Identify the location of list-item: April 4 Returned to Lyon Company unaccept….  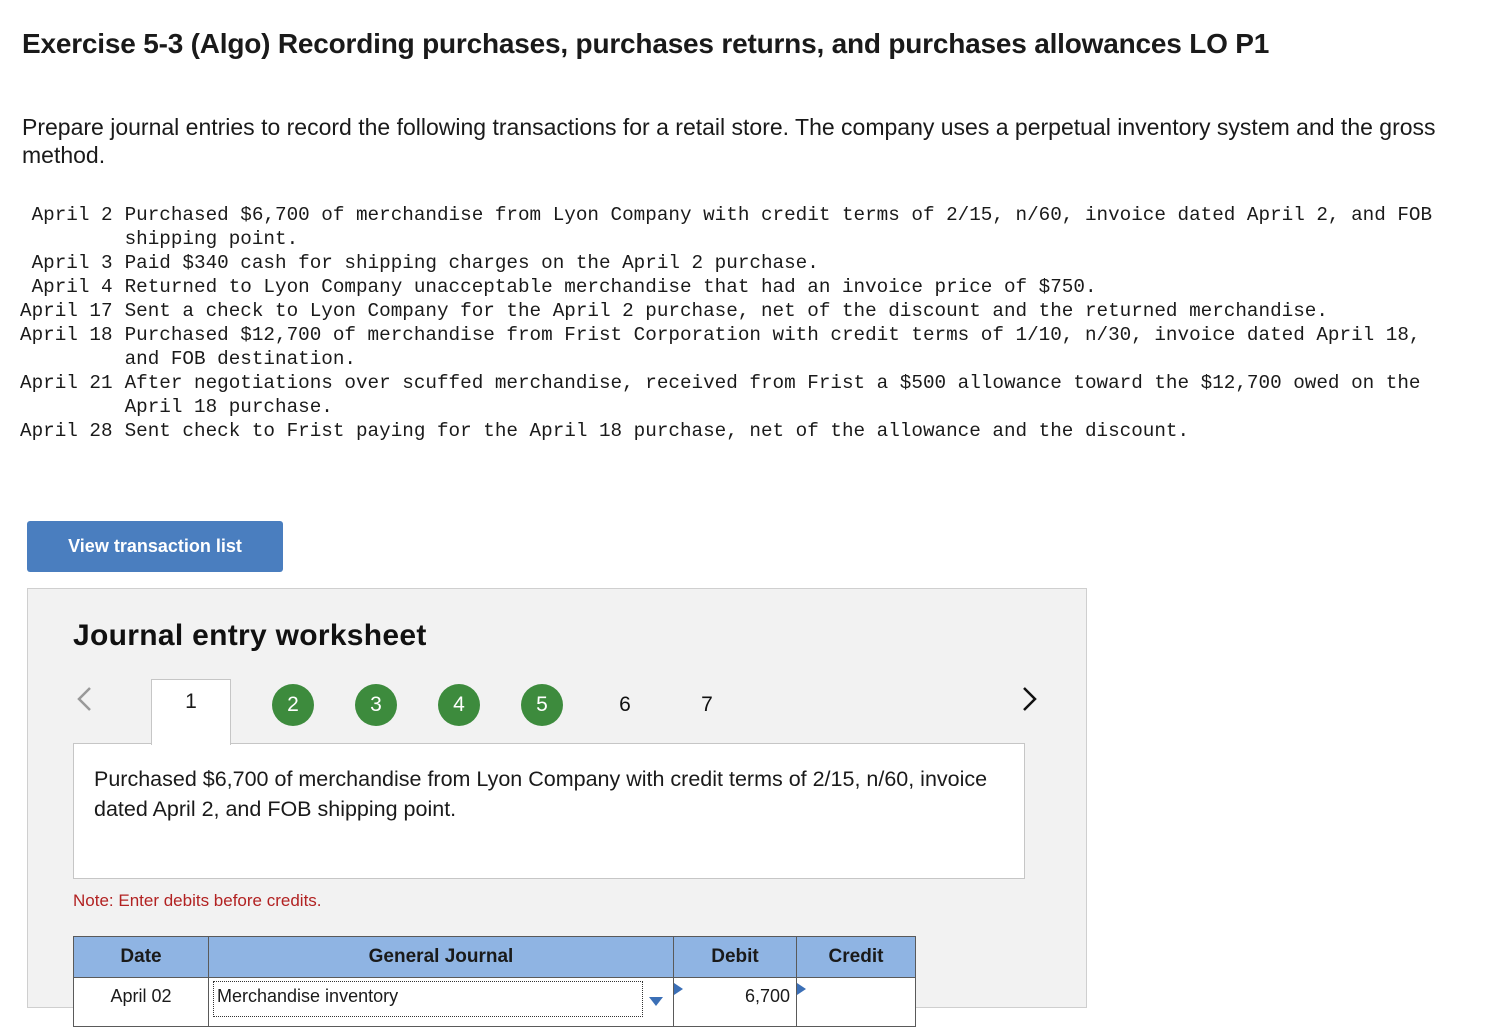
(732, 287).